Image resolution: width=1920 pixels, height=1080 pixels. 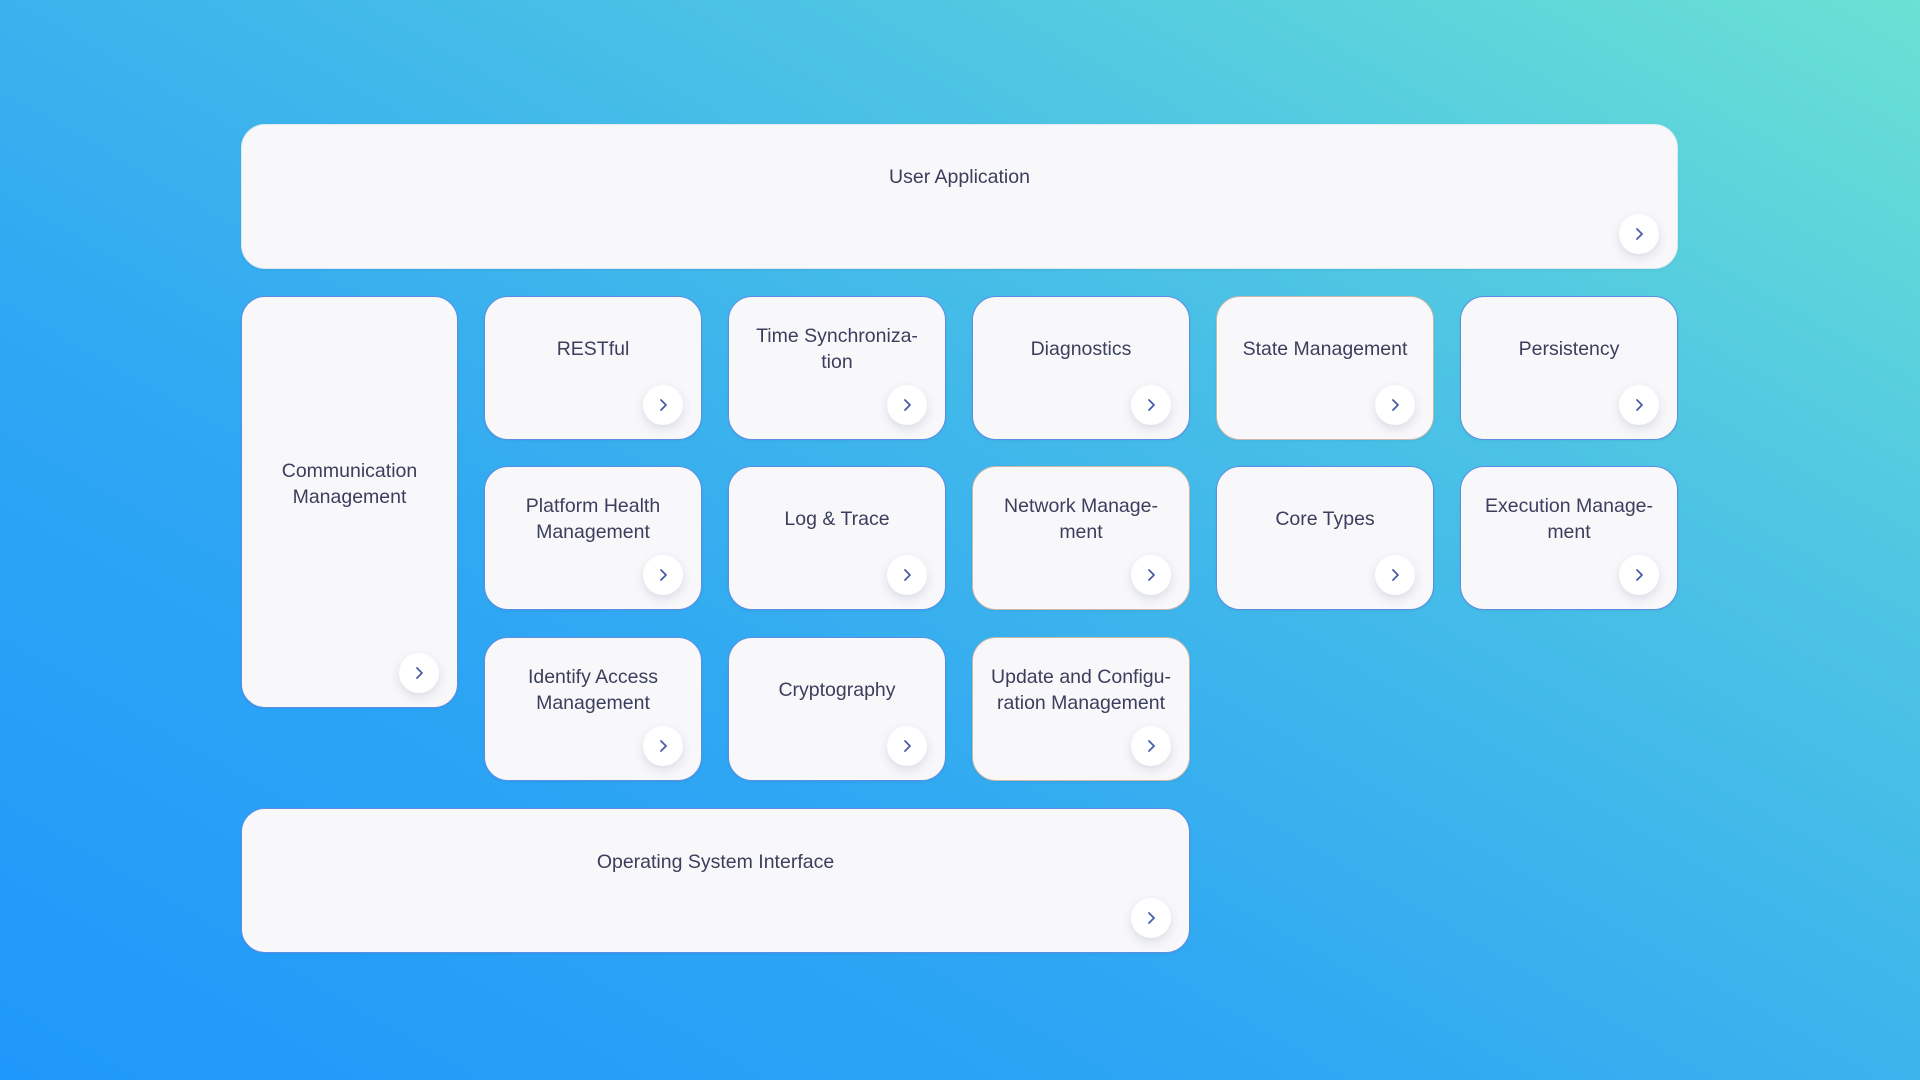 What do you see at coordinates (715, 880) in the screenshot?
I see `operating-system-interface-card: Operating System Interface` at bounding box center [715, 880].